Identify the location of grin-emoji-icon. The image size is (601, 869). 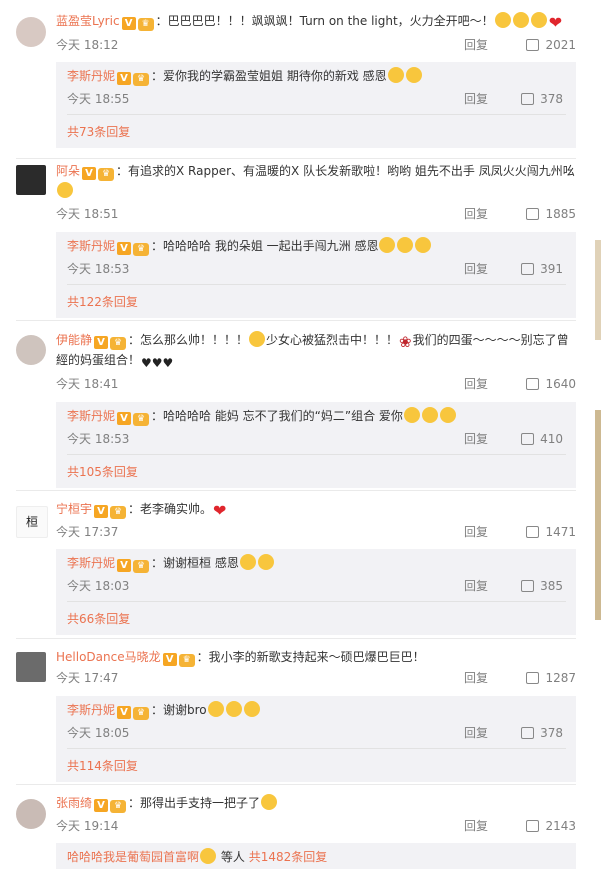
(520, 20).